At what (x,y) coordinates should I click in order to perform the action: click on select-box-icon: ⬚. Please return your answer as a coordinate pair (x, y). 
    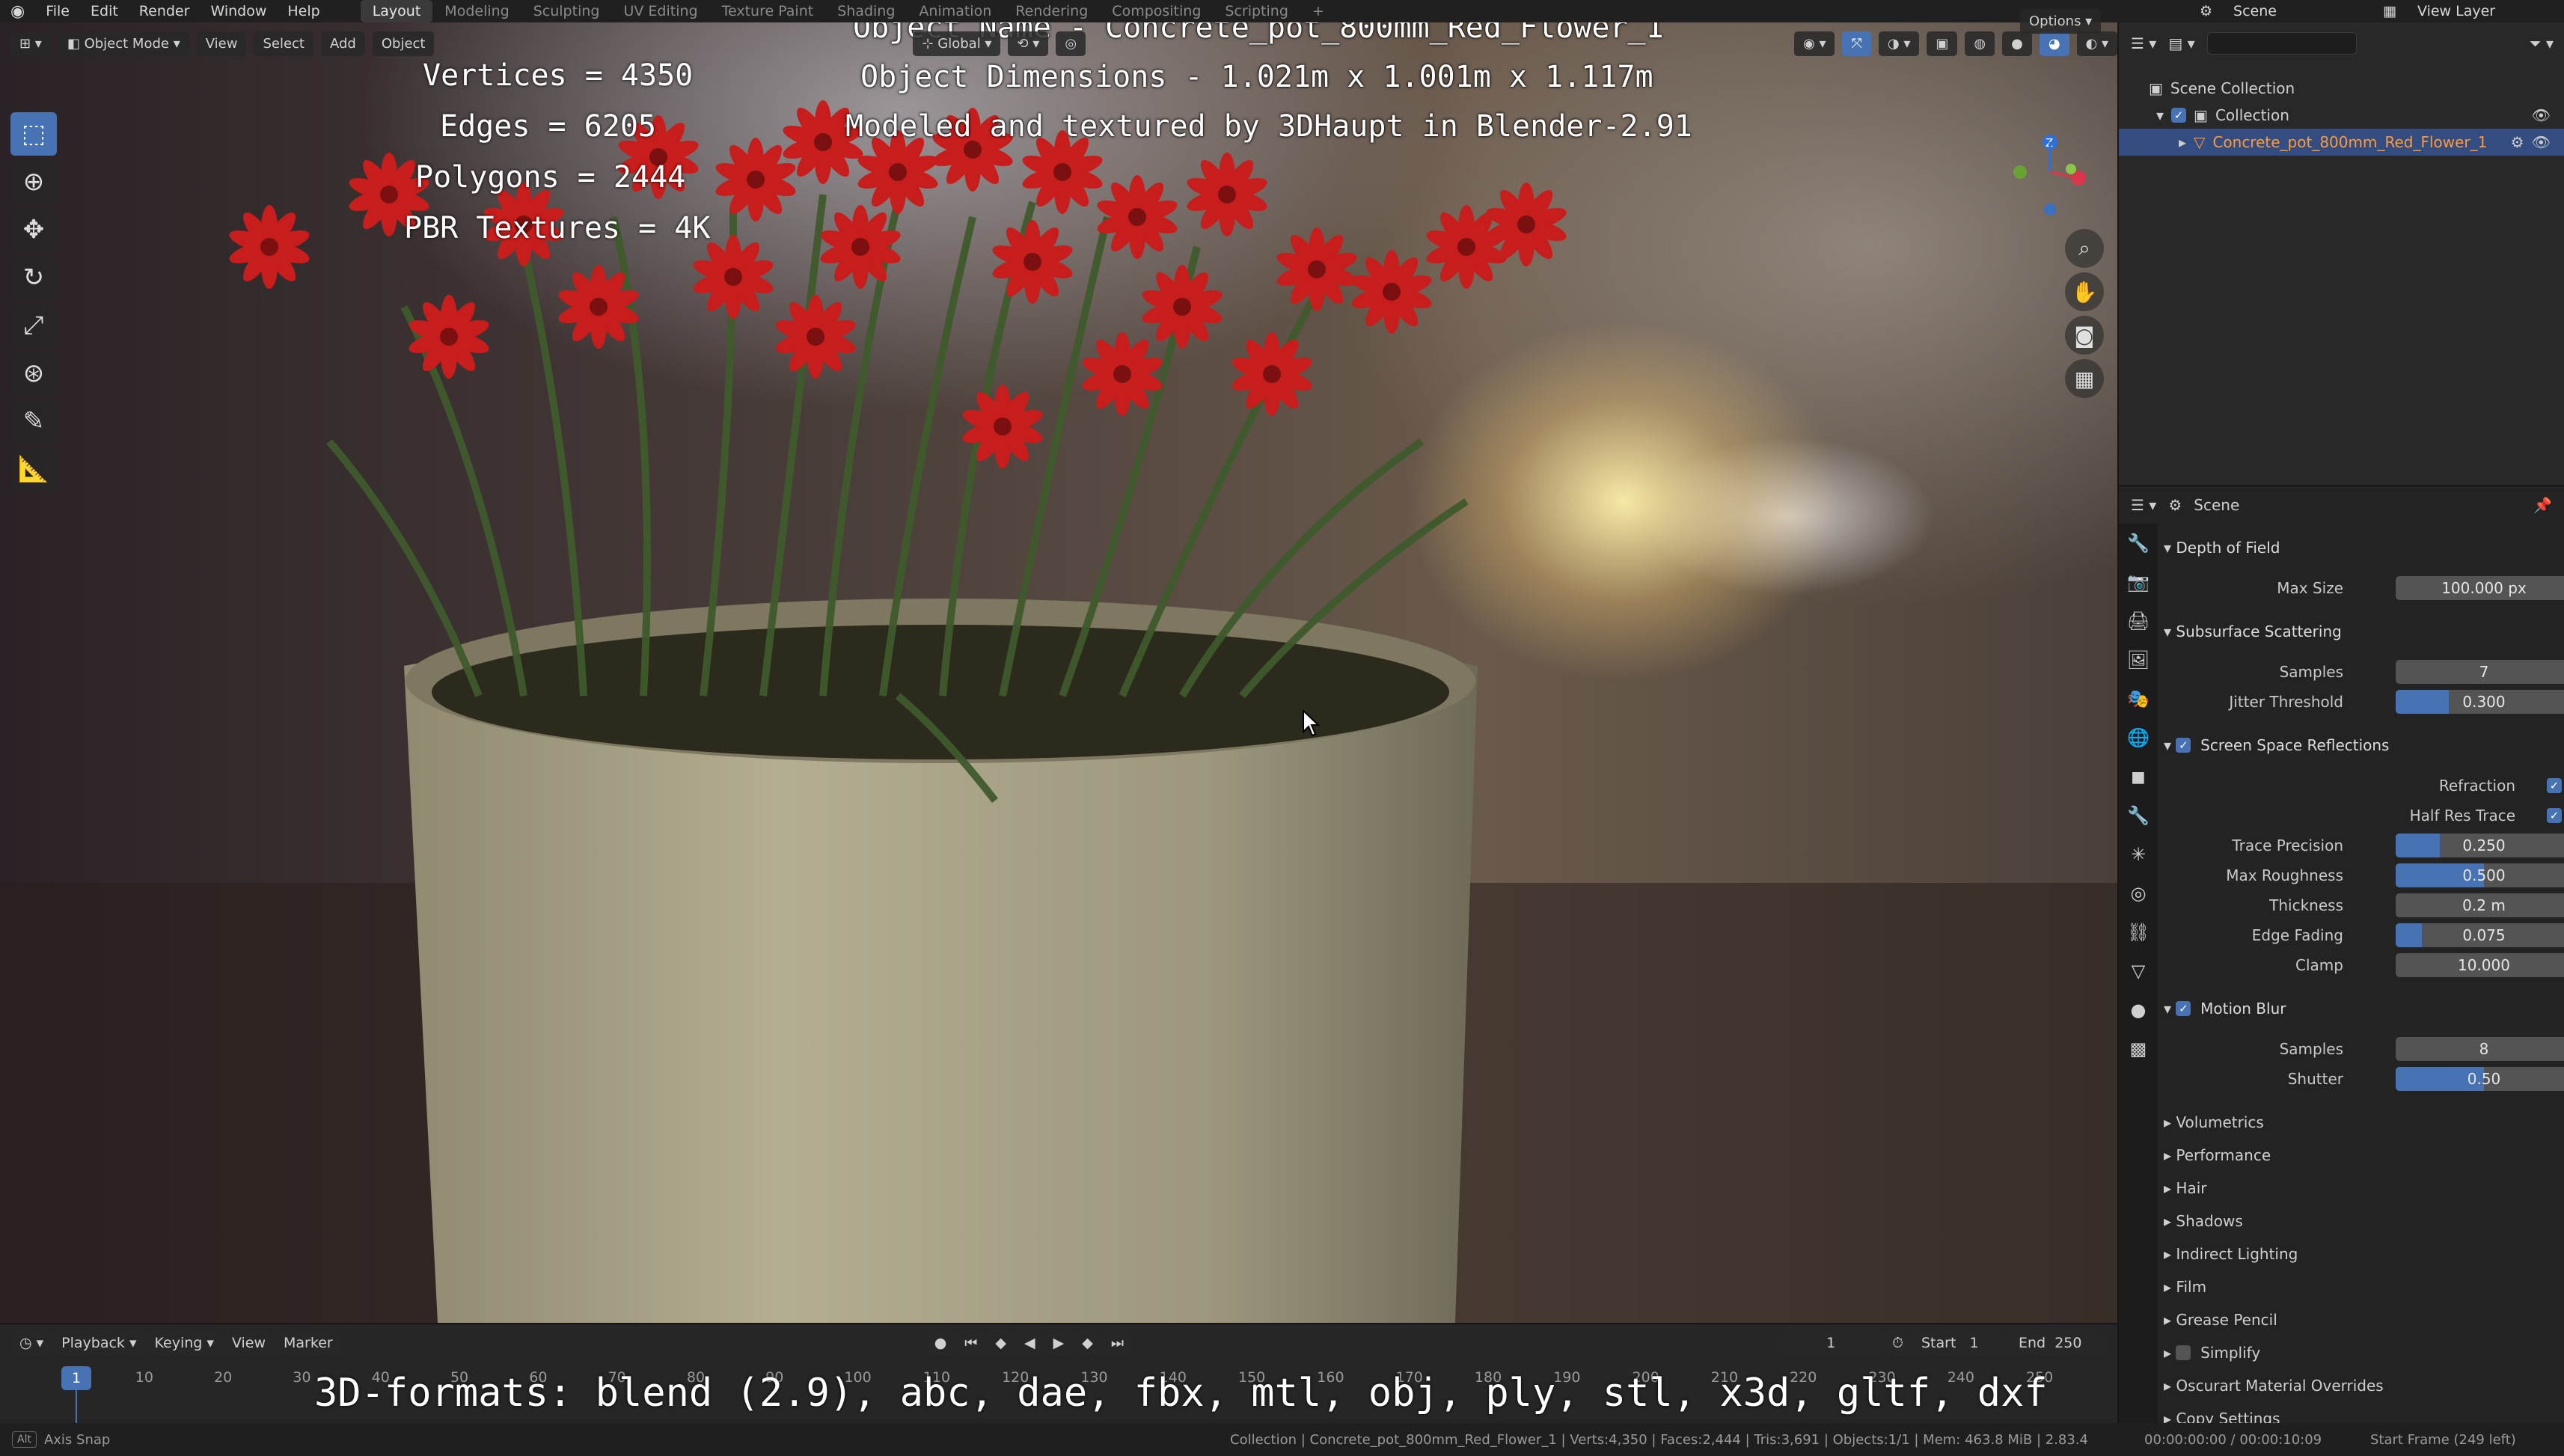
    Looking at the image, I should click on (33, 134).